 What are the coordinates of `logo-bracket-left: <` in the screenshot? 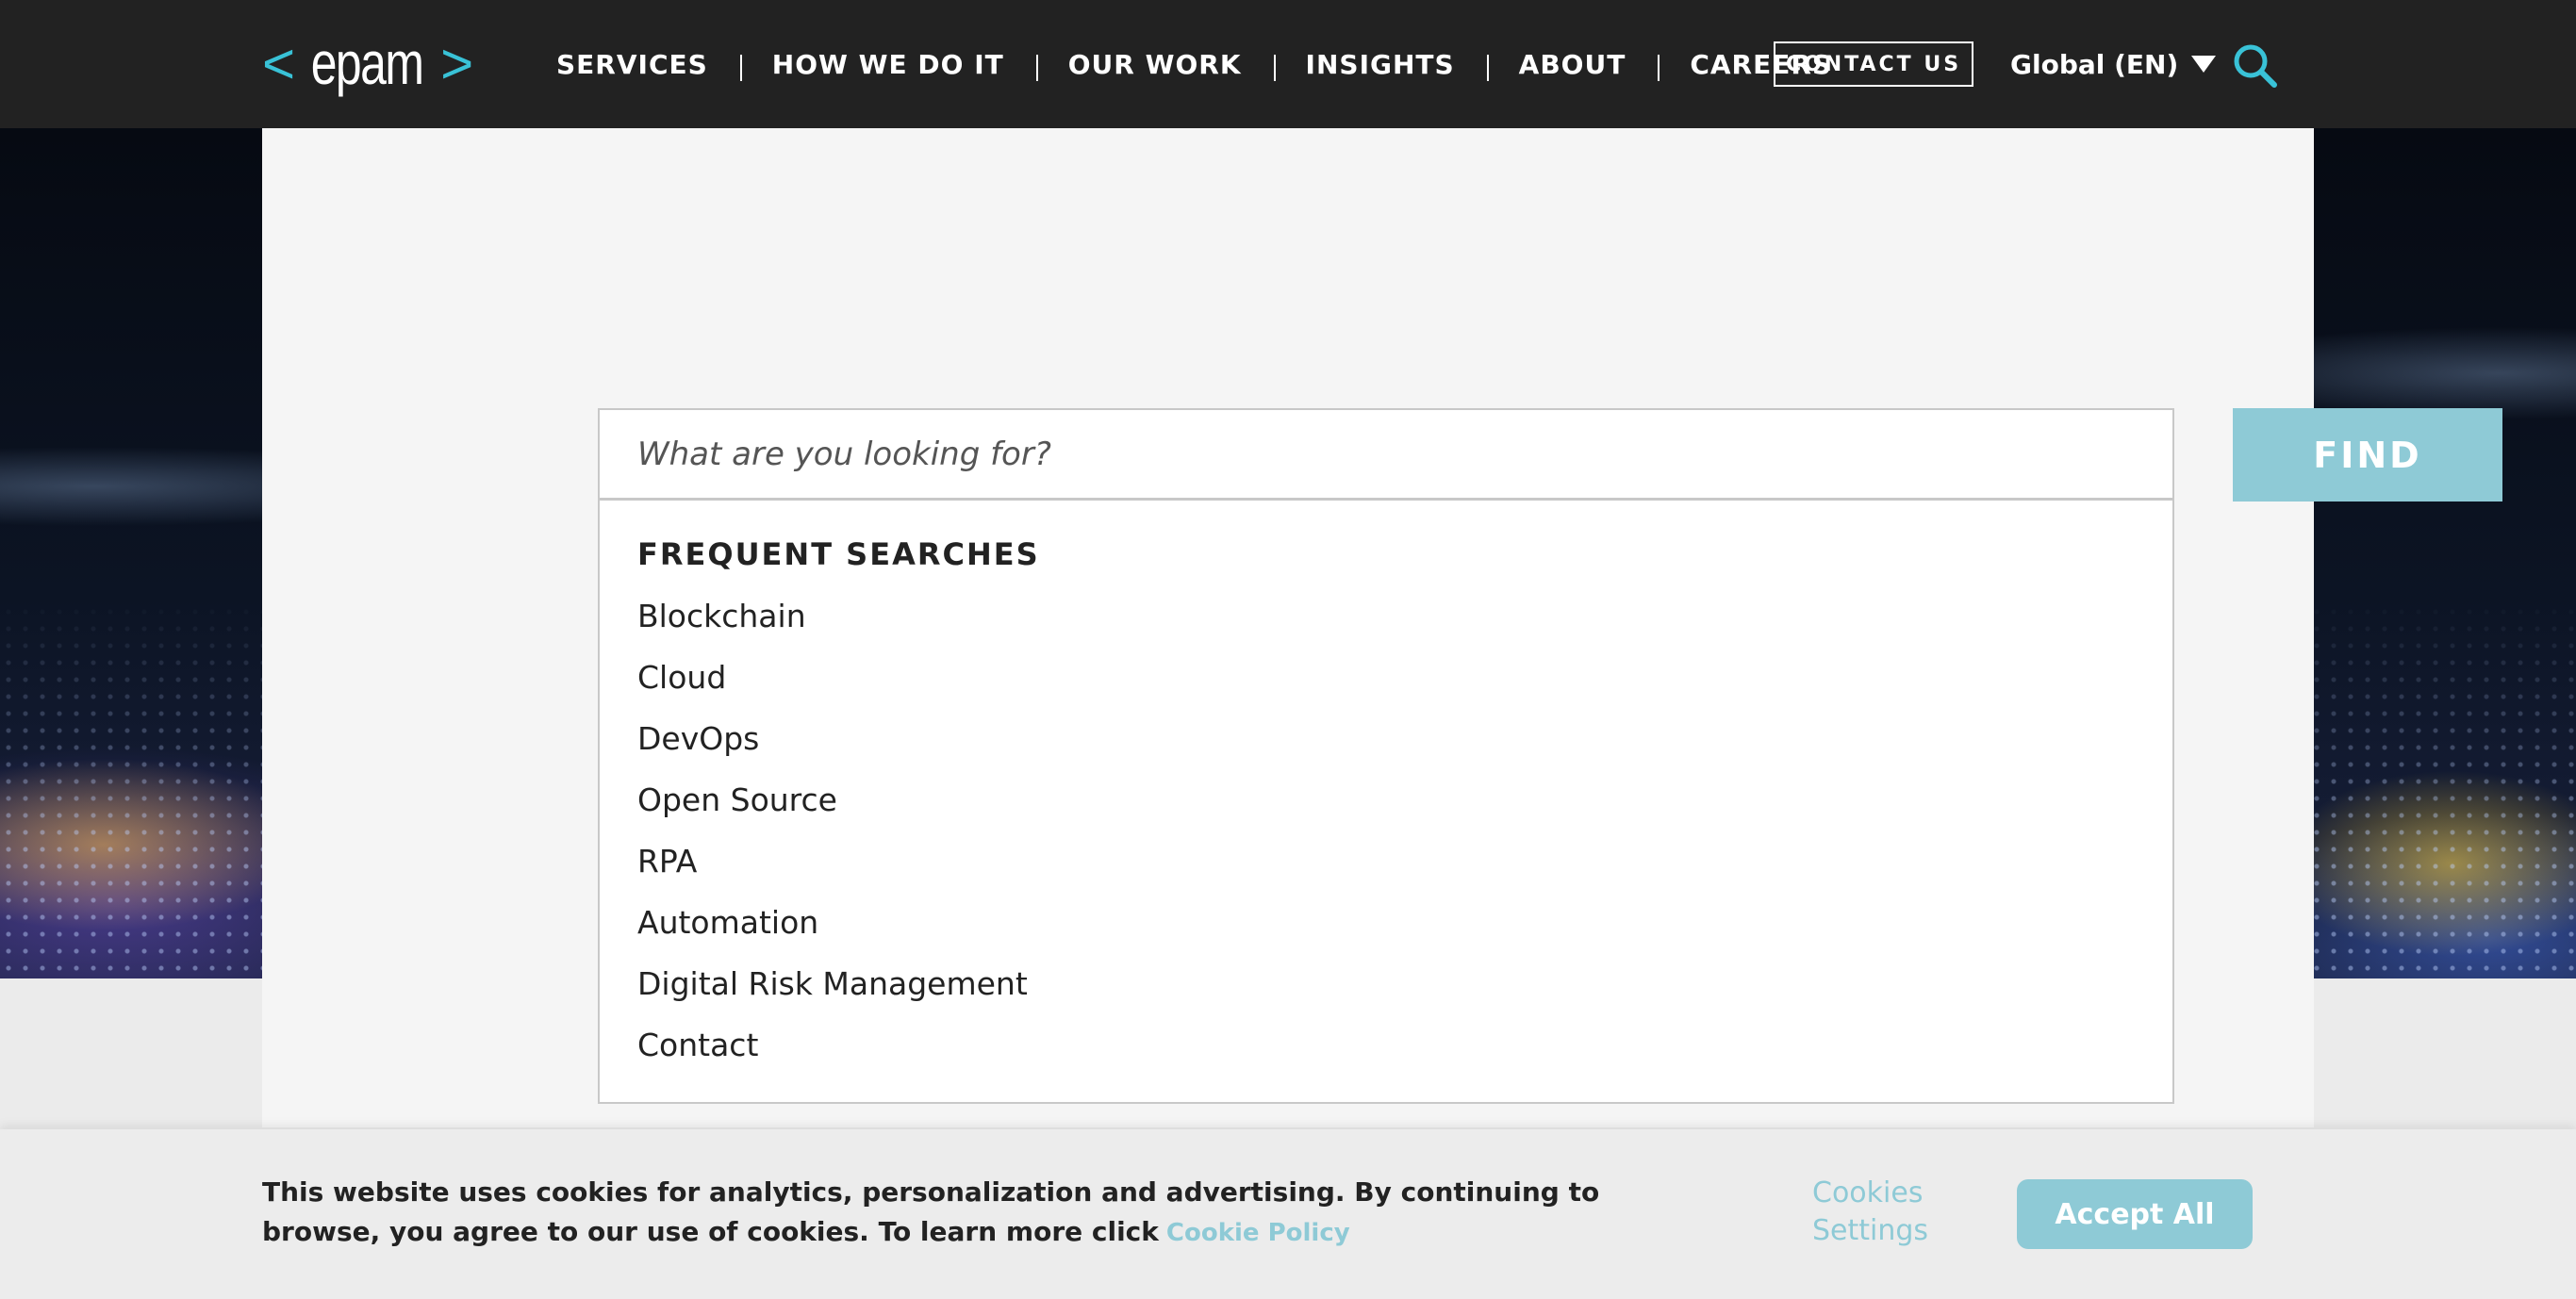 It's located at (278, 63).